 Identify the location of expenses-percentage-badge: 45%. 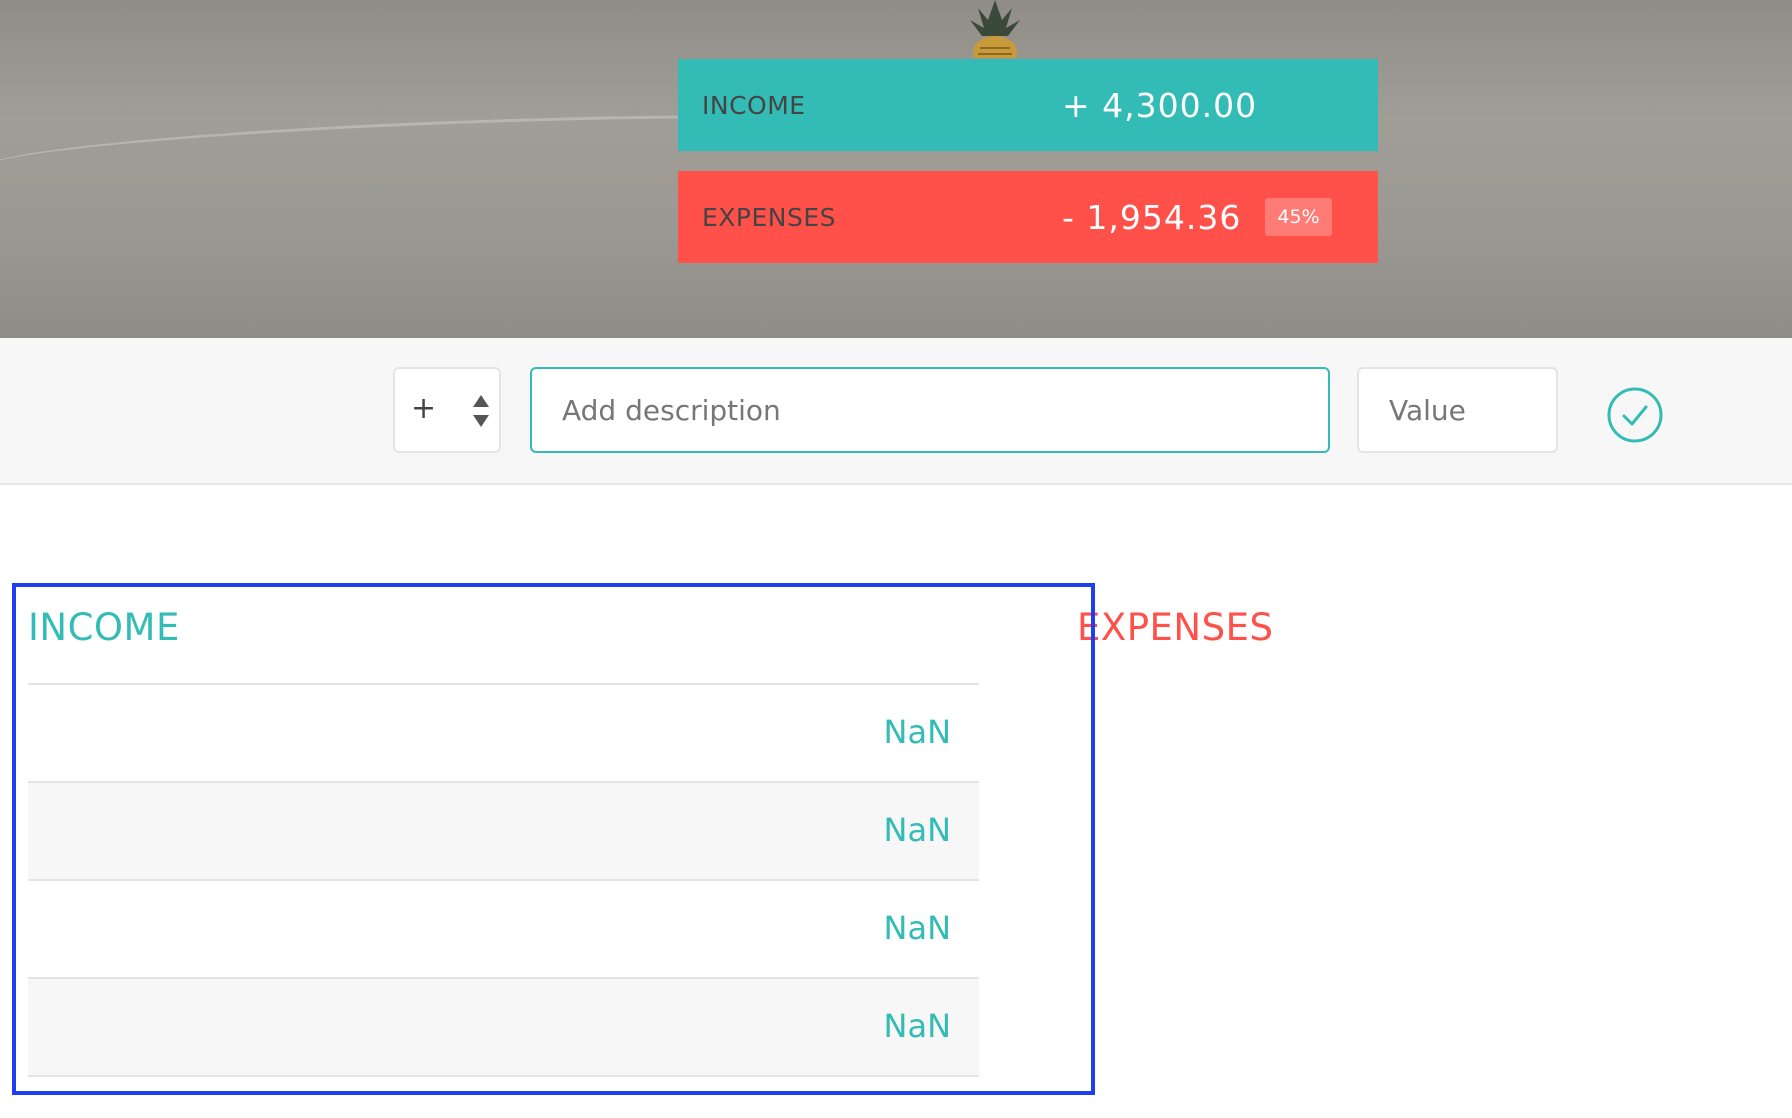
(1298, 217).